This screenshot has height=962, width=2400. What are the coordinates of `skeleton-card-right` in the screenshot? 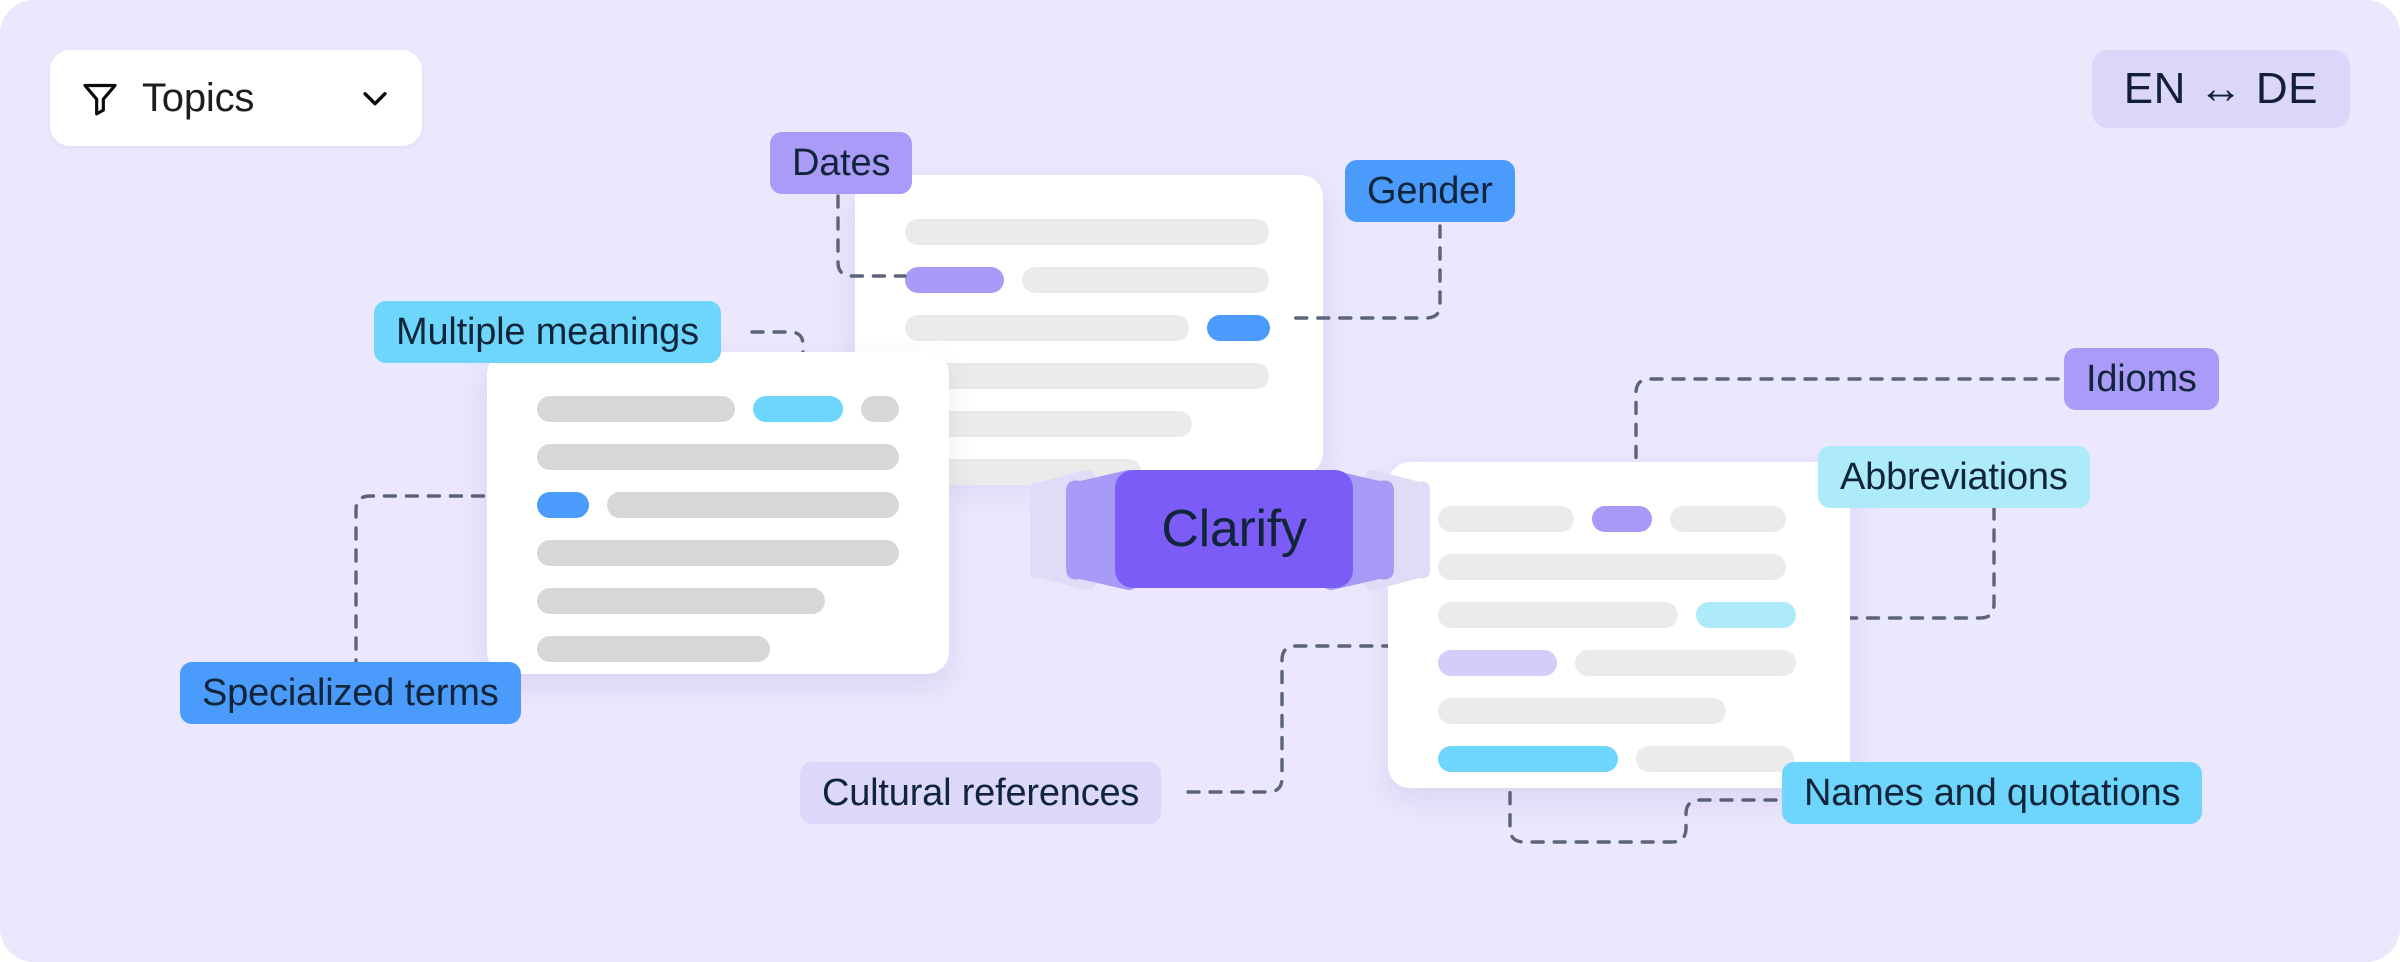 It's located at (1619, 625).